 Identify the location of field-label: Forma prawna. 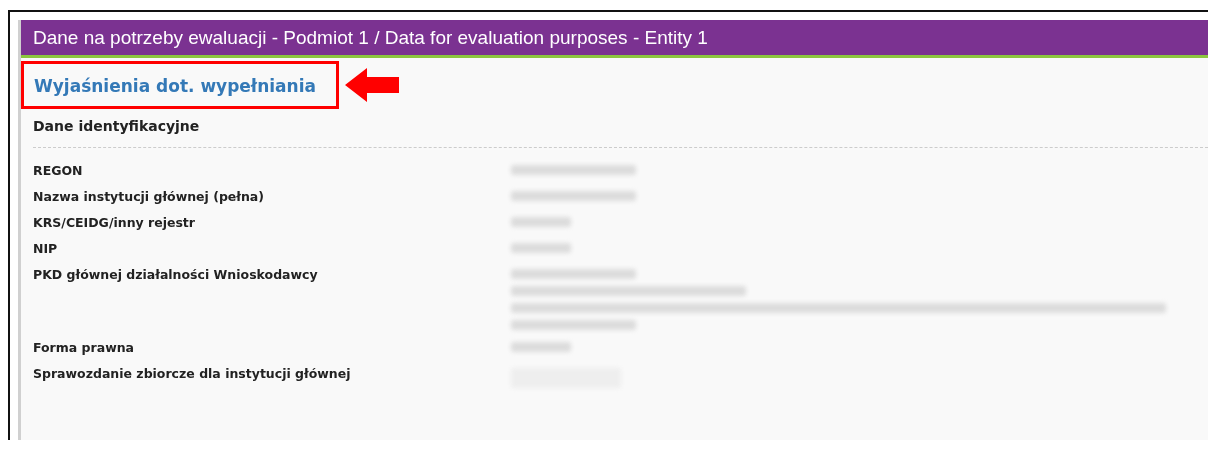
(84, 347).